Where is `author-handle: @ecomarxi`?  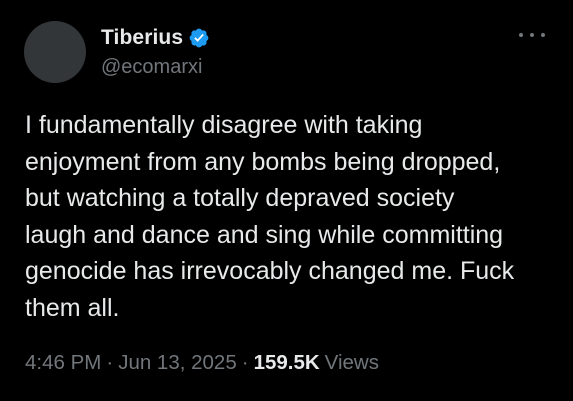 author-handle: @ecomarxi is located at coordinates (151, 67).